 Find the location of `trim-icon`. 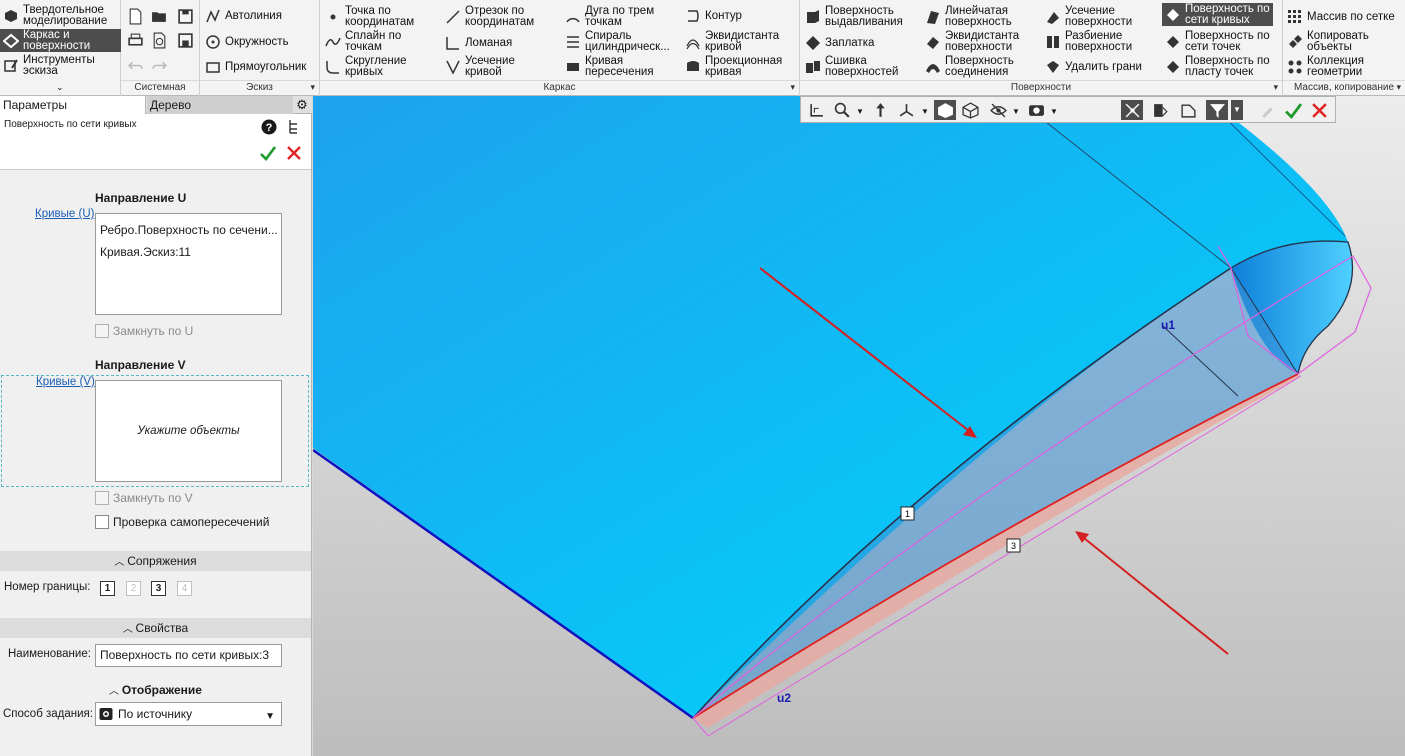

trim-icon is located at coordinates (453, 67).